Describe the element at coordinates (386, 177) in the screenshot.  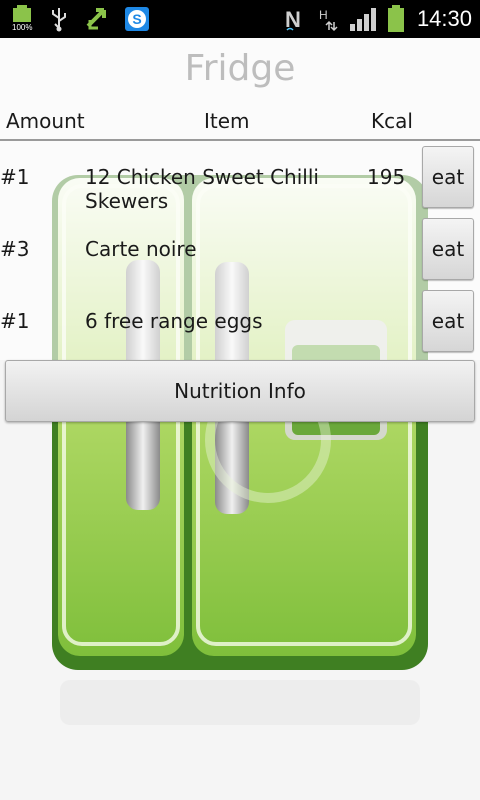
I see `item-kcal: 195` at that location.